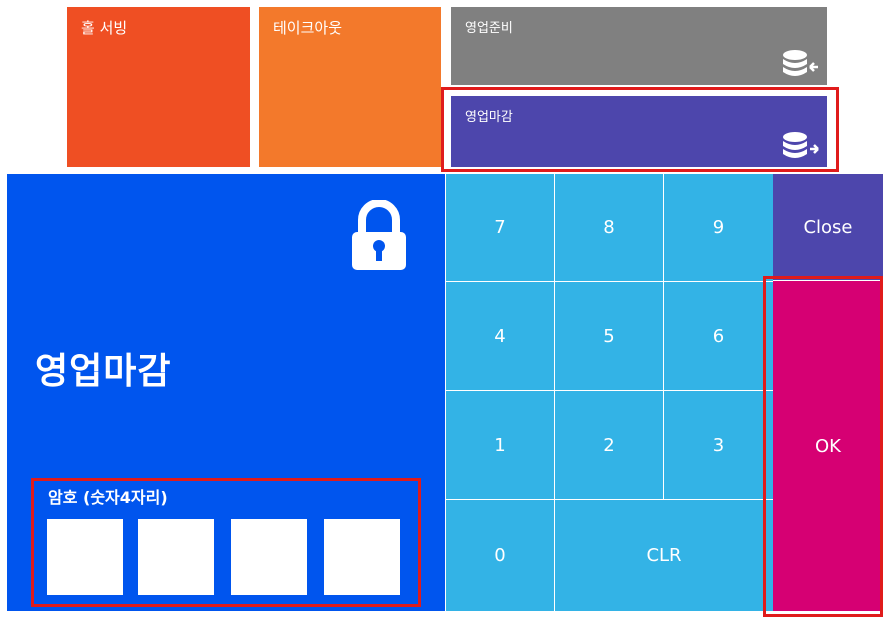  What do you see at coordinates (609, 336) in the screenshot?
I see `key-5: 5` at bounding box center [609, 336].